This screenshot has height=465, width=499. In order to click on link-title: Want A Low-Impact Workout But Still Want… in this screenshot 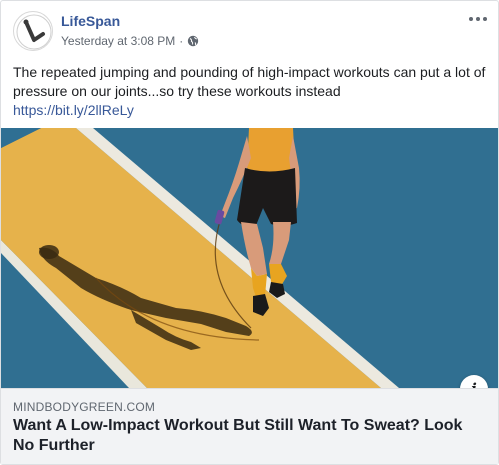, I will do `click(248, 436)`.